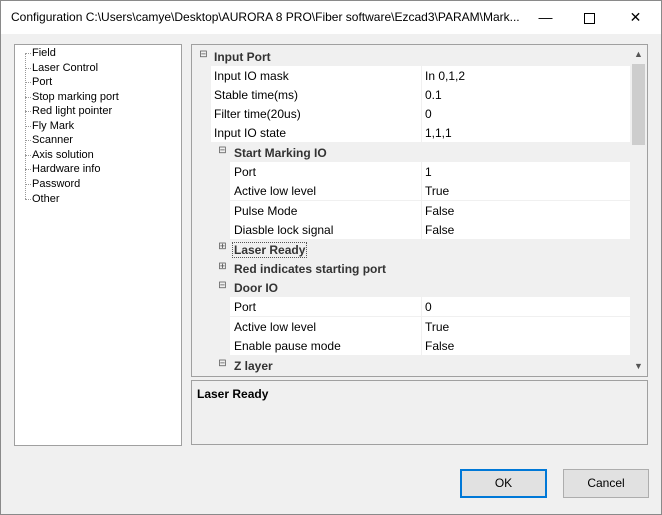 The height and width of the screenshot is (515, 662). What do you see at coordinates (53, 126) in the screenshot?
I see `tree-item-fly-mark: Fly Mark` at bounding box center [53, 126].